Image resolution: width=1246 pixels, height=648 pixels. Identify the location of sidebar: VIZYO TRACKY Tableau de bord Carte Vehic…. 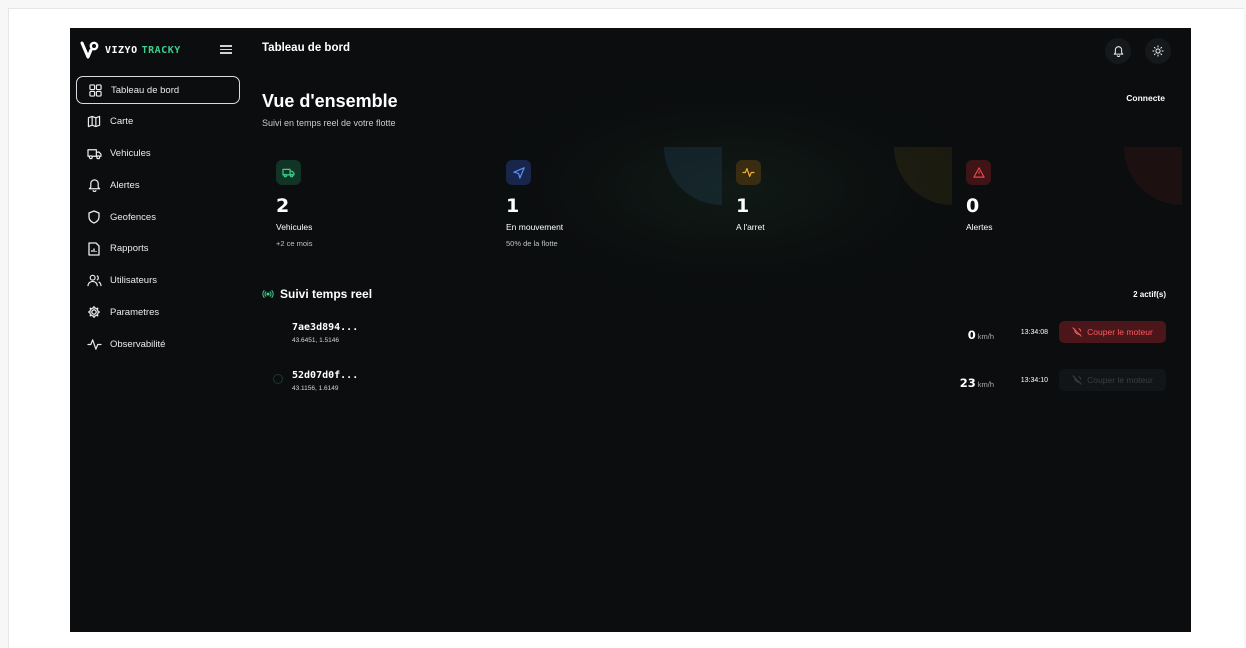
(159, 330).